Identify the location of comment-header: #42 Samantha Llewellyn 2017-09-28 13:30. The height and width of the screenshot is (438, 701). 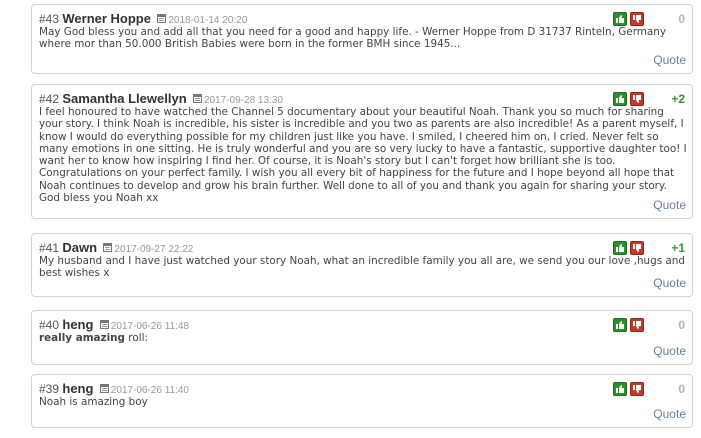
(161, 99).